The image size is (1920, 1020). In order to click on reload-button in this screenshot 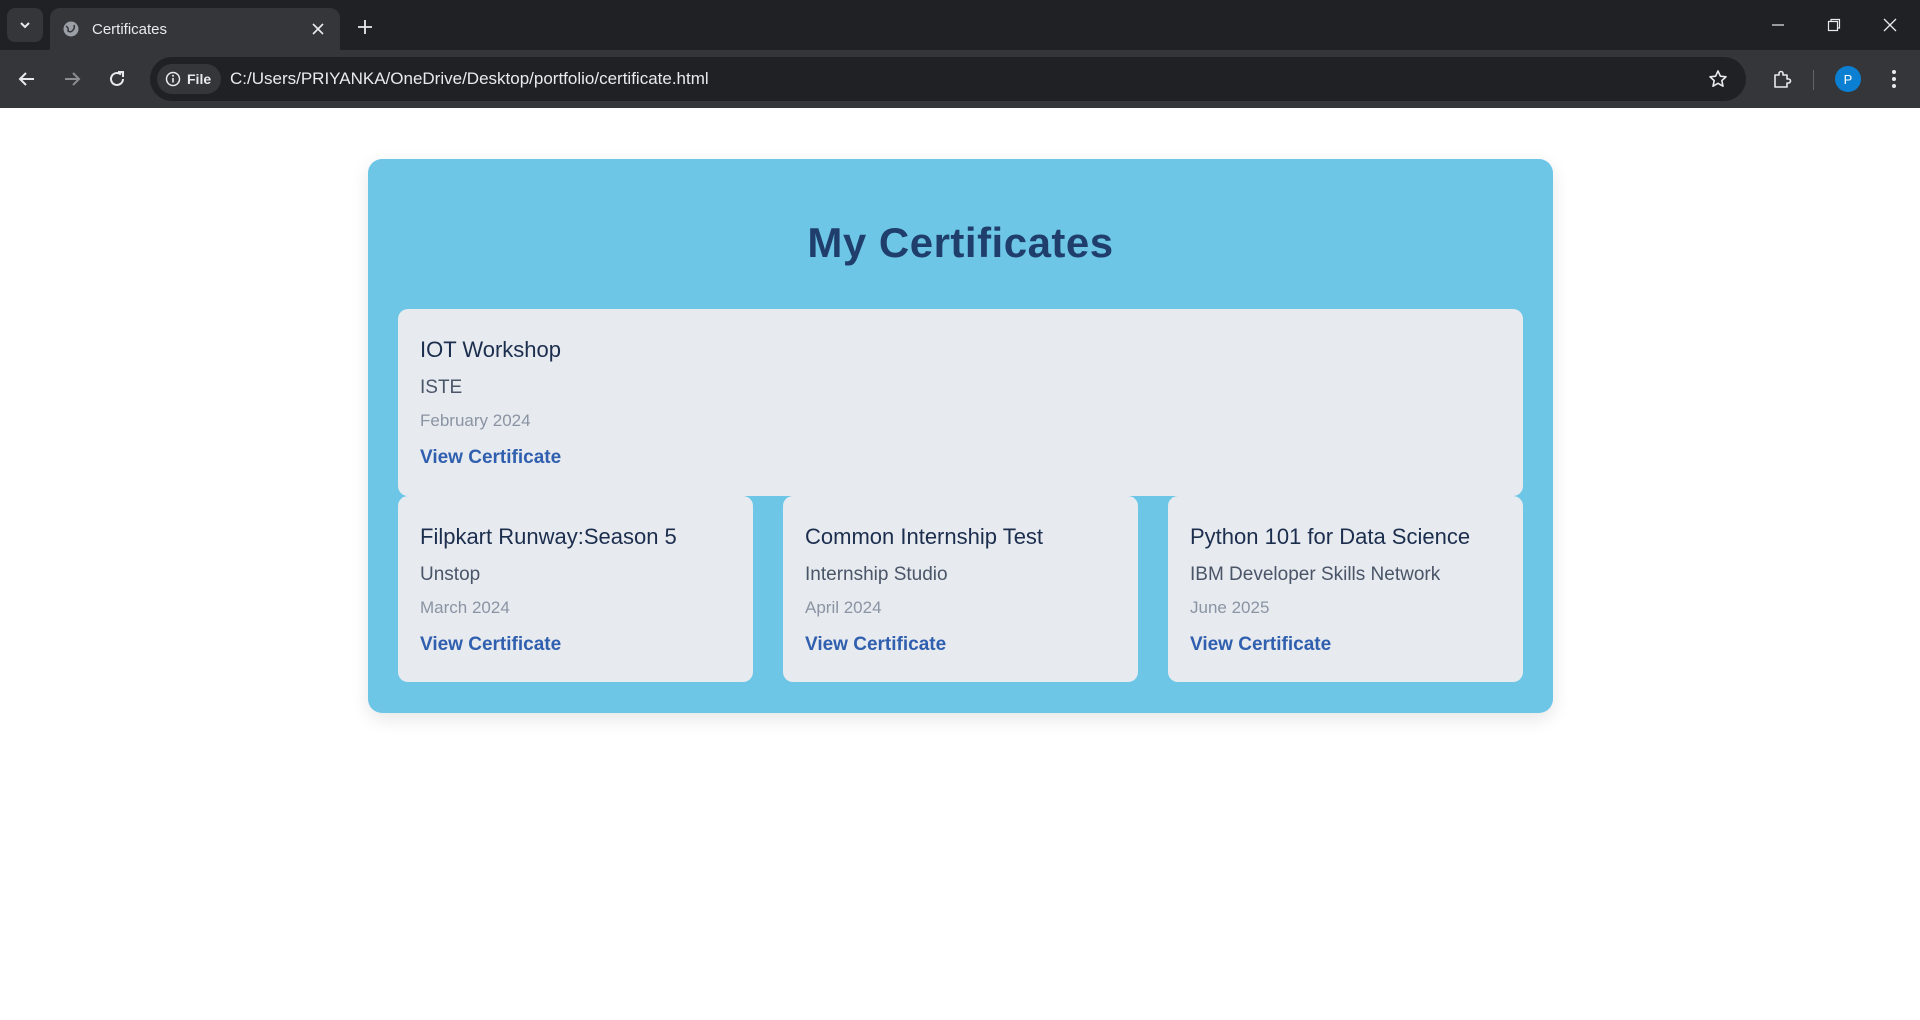, I will do `click(117, 79)`.